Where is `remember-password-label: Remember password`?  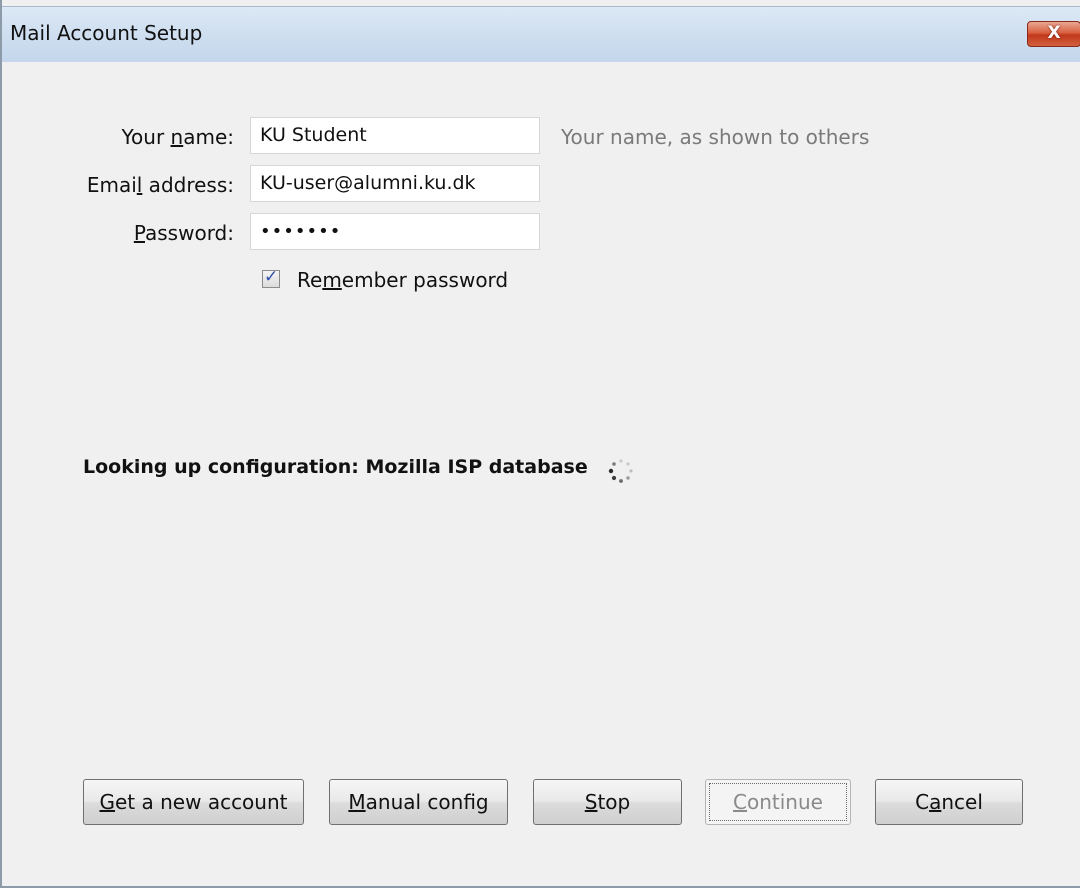
remember-password-label: Remember password is located at coordinates (402, 280).